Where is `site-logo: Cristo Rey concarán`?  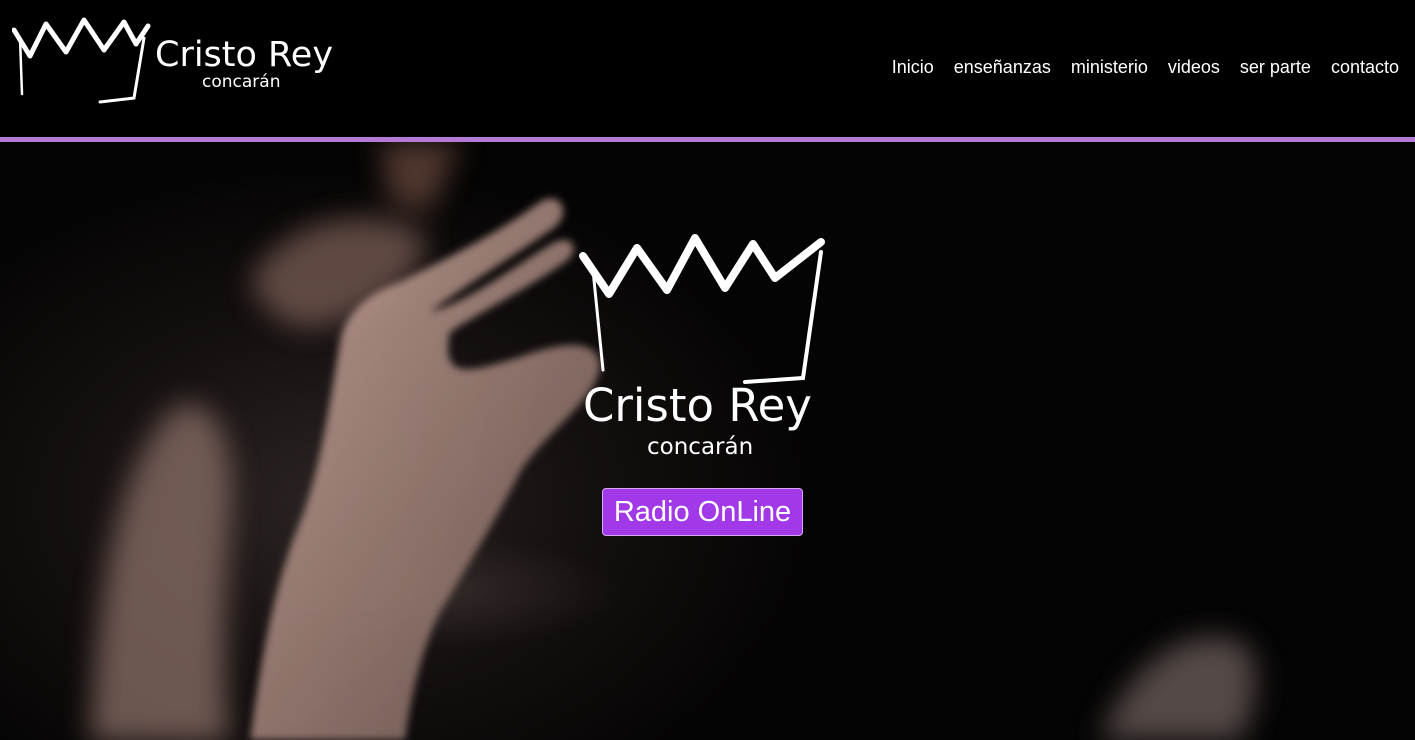 site-logo: Cristo Rey concarán is located at coordinates (177, 61).